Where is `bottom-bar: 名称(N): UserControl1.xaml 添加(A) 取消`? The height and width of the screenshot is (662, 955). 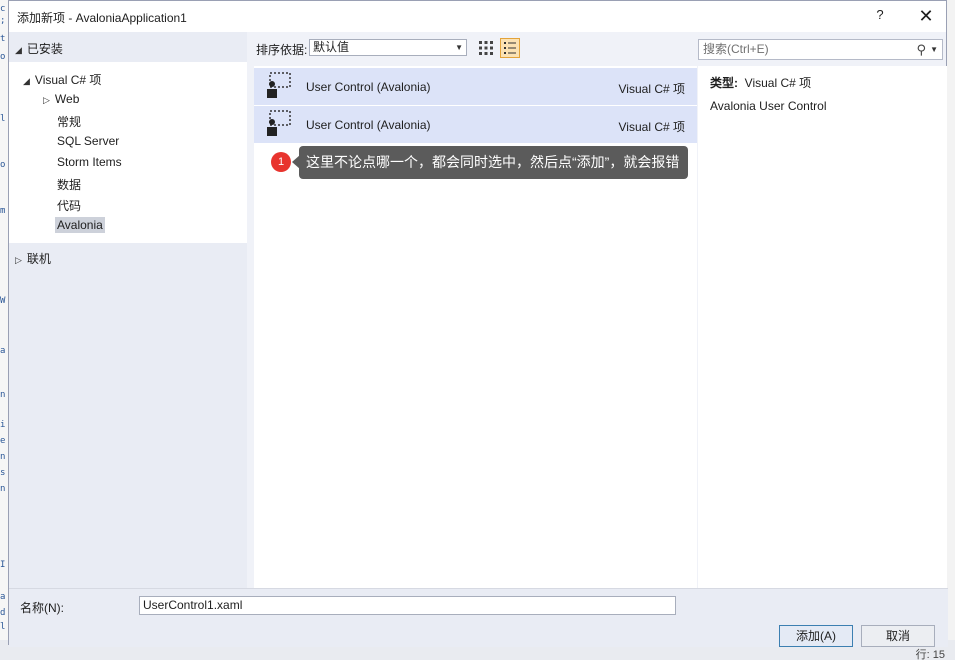 bottom-bar: 名称(N): UserControl1.xaml 添加(A) 取消 is located at coordinates (478, 617).